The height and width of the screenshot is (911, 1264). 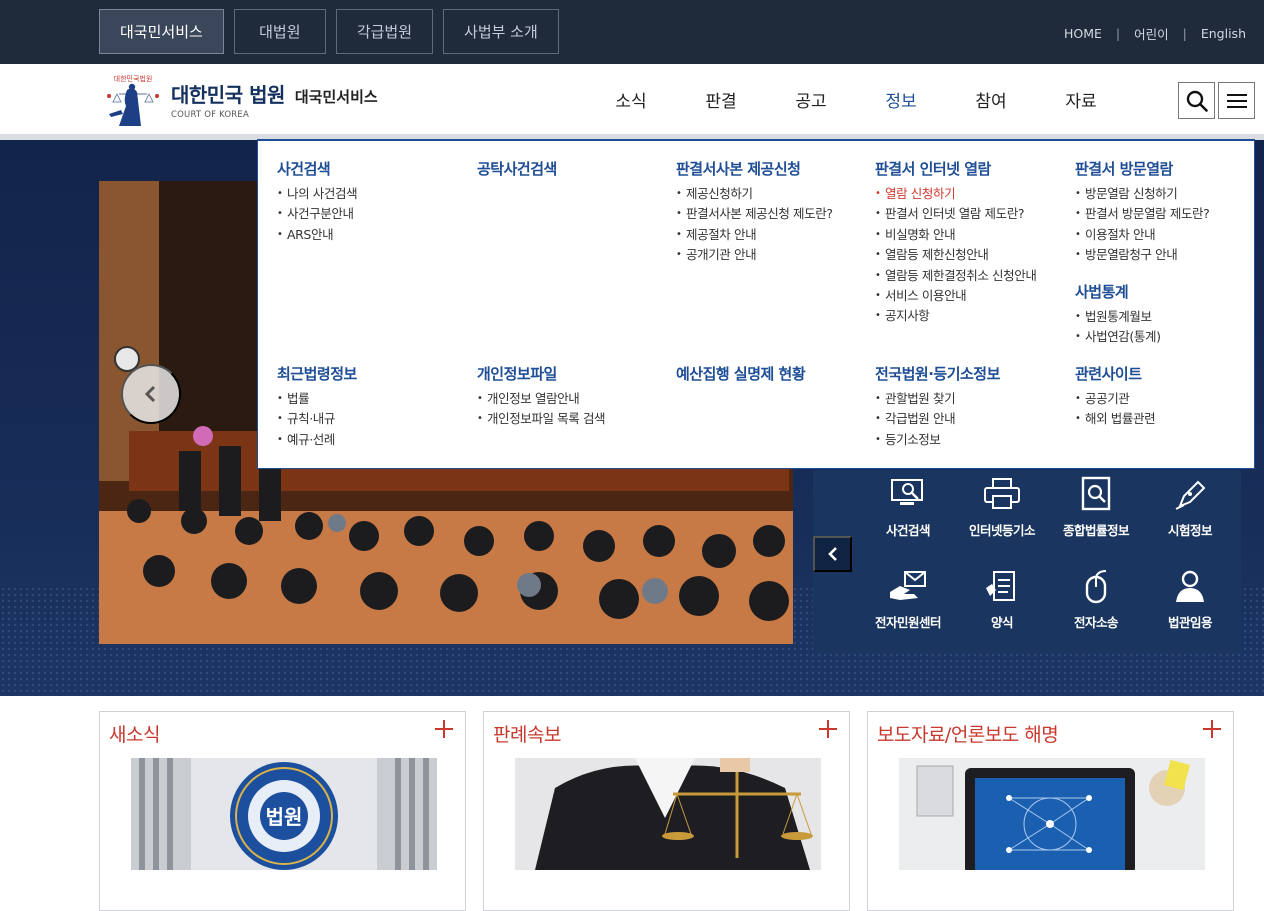 I want to click on nav-notices: 공고, so click(x=811, y=99).